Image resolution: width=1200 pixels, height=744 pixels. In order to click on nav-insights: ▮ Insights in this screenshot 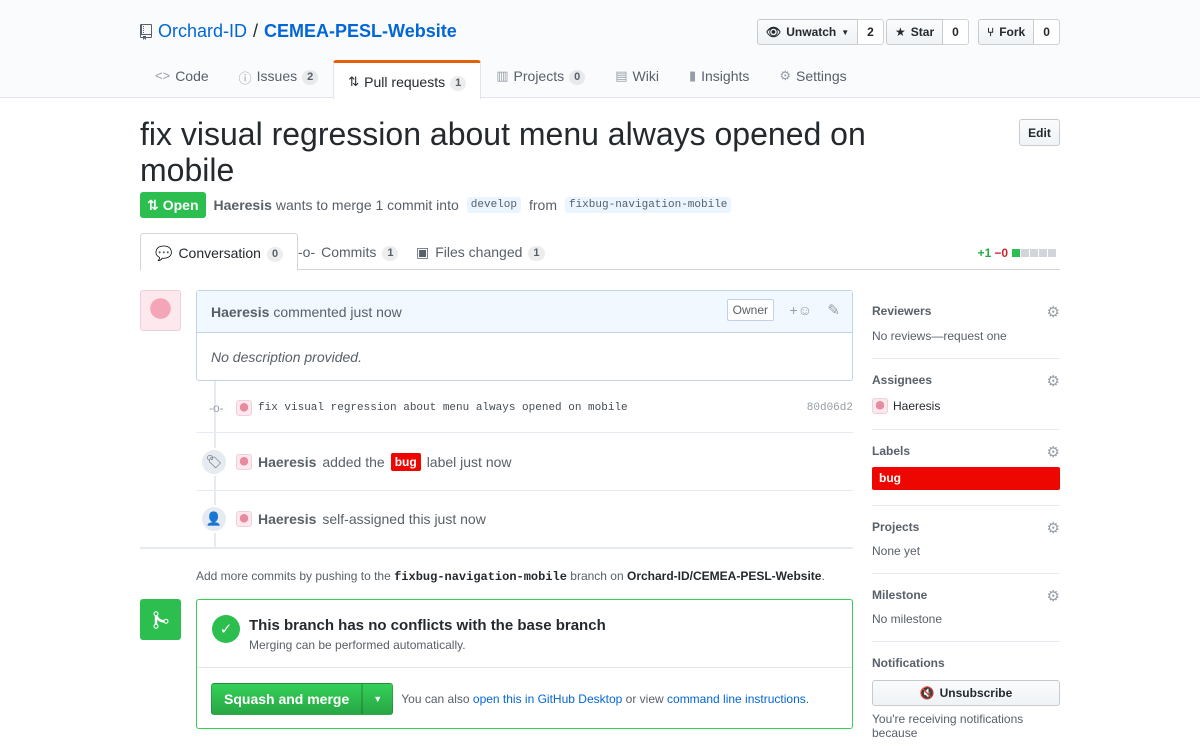, I will do `click(719, 79)`.